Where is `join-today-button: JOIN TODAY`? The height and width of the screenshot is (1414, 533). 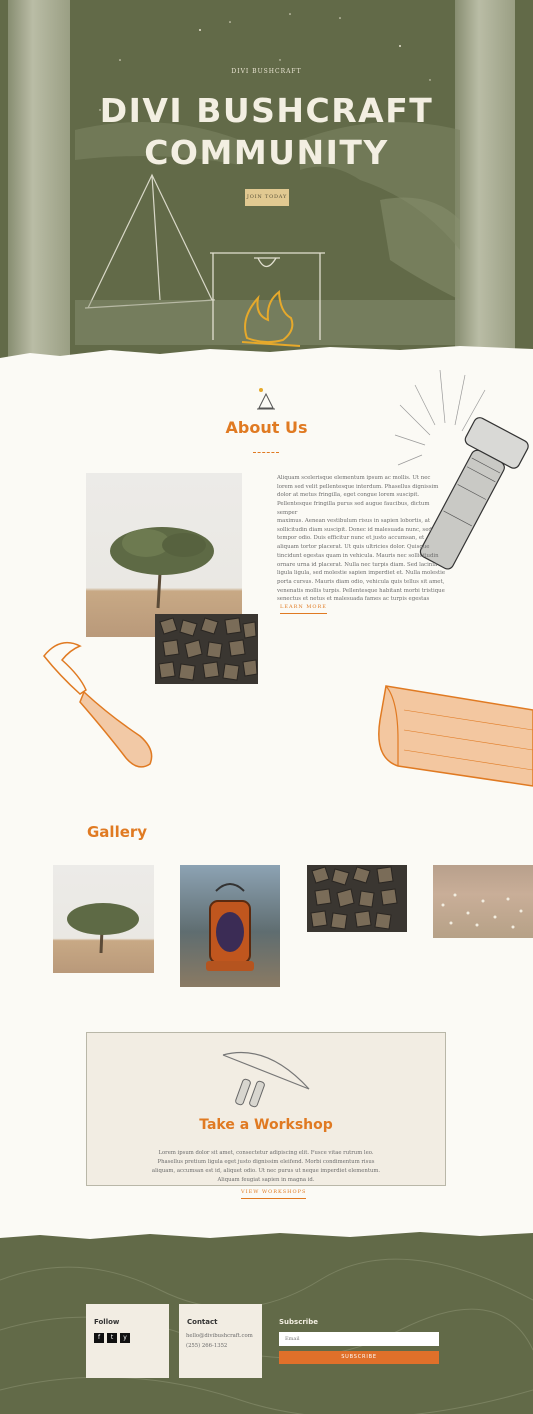
join-today-button: JOIN TODAY is located at coordinates (267, 197).